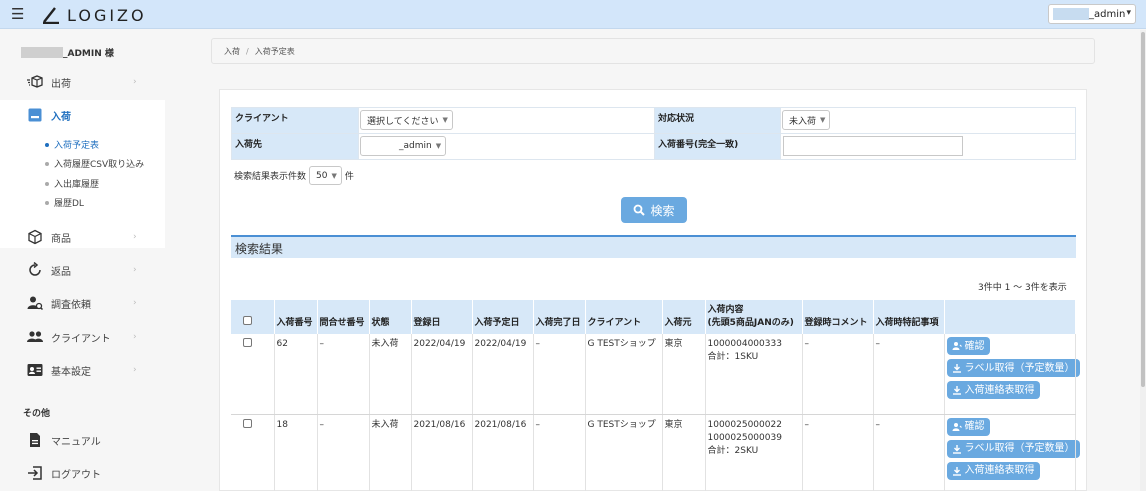 The image size is (1146, 491). I want to click on cell-notes: –, so click(909, 374).